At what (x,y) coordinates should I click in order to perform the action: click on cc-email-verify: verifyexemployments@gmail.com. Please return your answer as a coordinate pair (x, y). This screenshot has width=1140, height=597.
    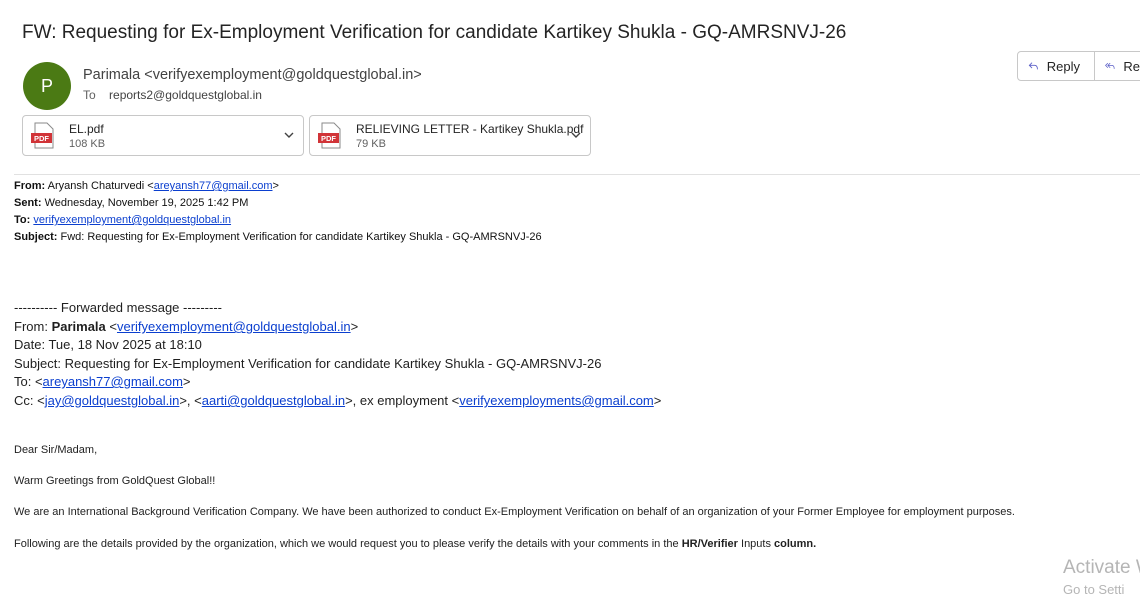
    Looking at the image, I should click on (556, 400).